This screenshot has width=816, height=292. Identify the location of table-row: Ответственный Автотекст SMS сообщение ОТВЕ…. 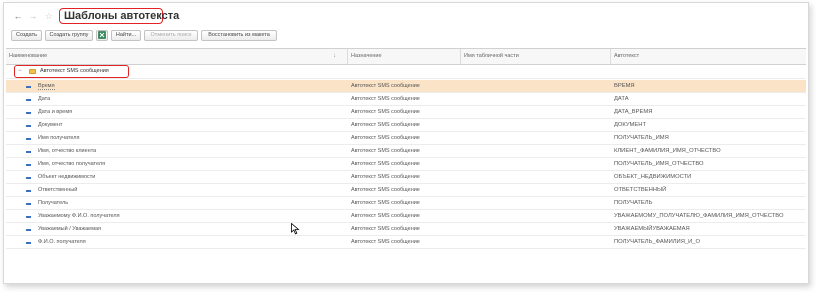
(406, 190).